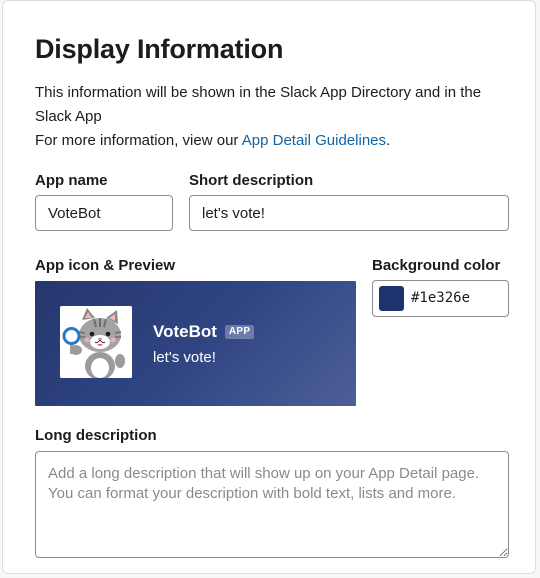  What do you see at coordinates (388, 140) in the screenshot?
I see `intro-line-2-suffix: .` at bounding box center [388, 140].